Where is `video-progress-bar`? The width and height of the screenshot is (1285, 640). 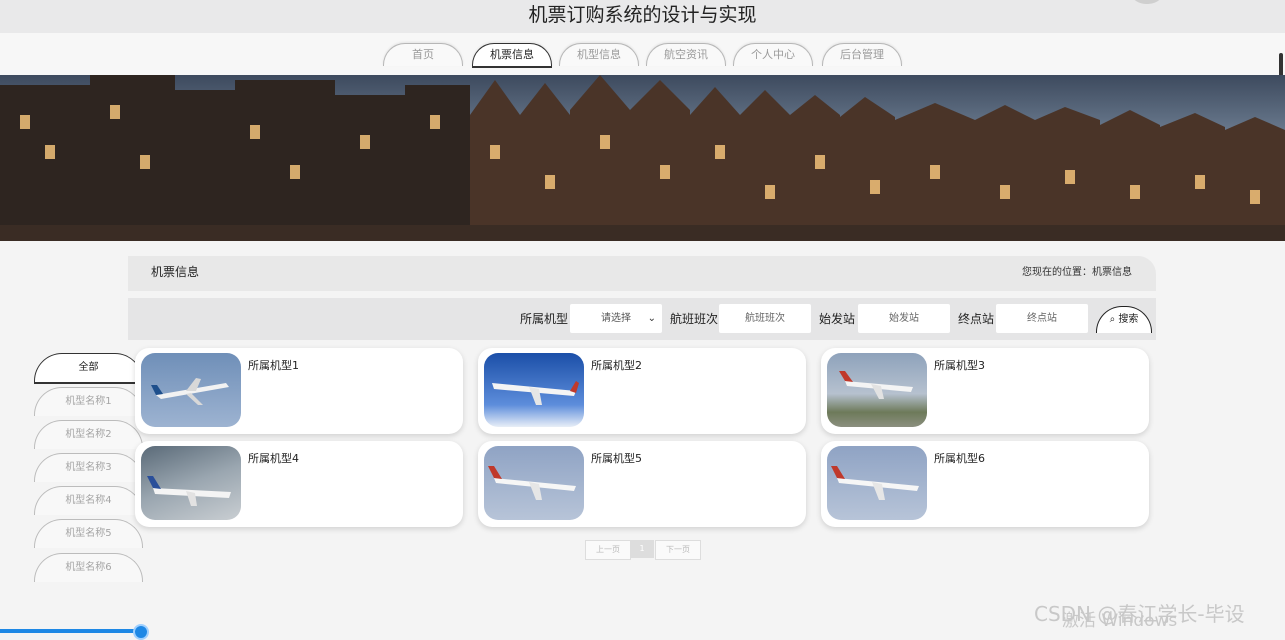 video-progress-bar is located at coordinates (70, 631).